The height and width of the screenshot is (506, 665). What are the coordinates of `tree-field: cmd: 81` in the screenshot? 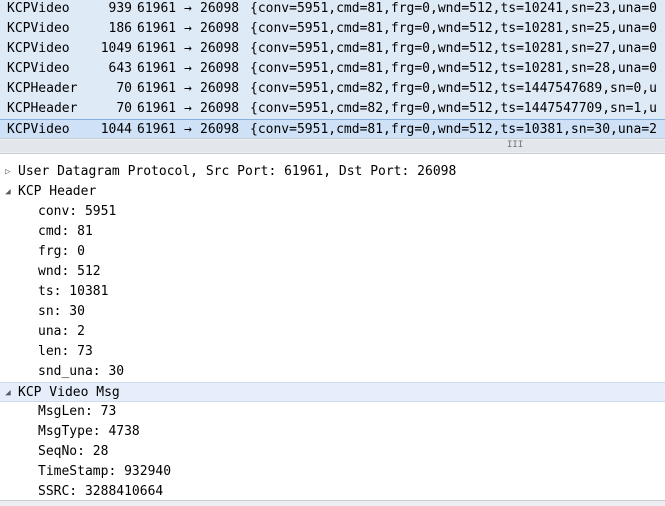 It's located at (332, 232).